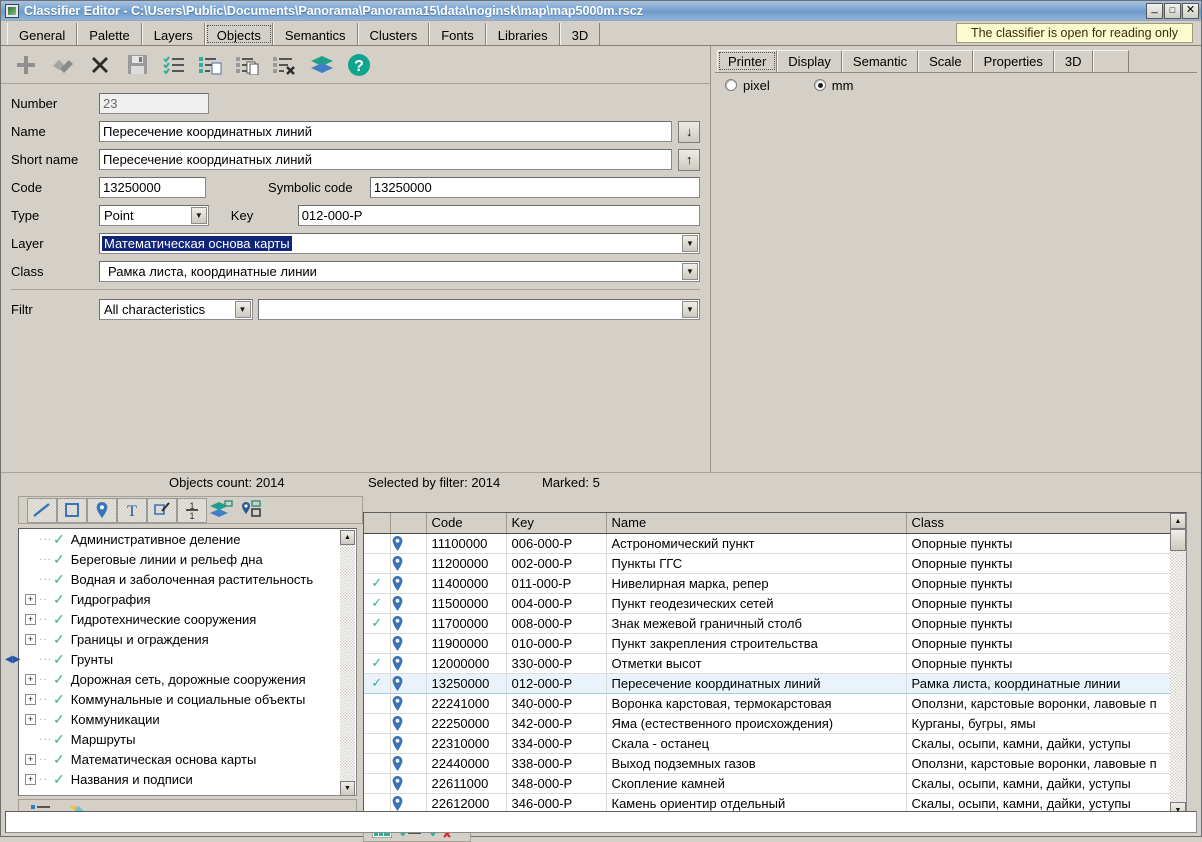  Describe the element at coordinates (42, 510) in the screenshot. I see `line-object-icon` at that location.